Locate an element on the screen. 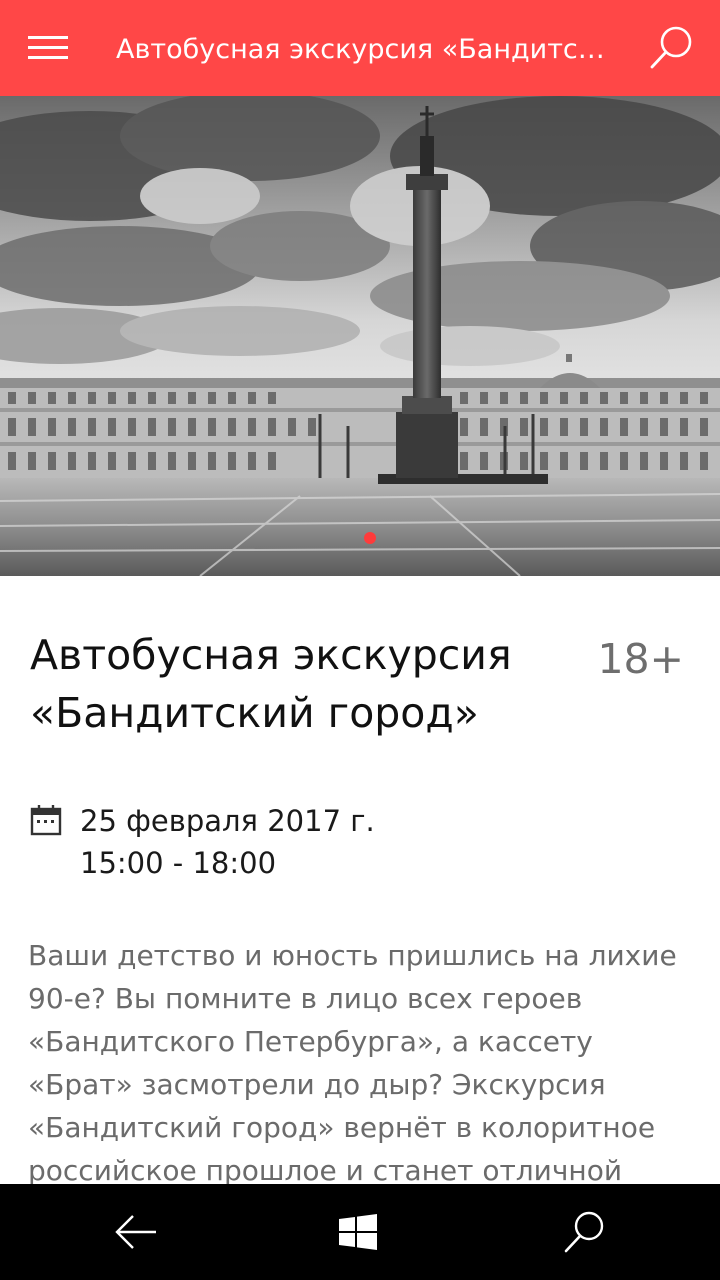  age-rating-badge: 18+ is located at coordinates (640, 659).